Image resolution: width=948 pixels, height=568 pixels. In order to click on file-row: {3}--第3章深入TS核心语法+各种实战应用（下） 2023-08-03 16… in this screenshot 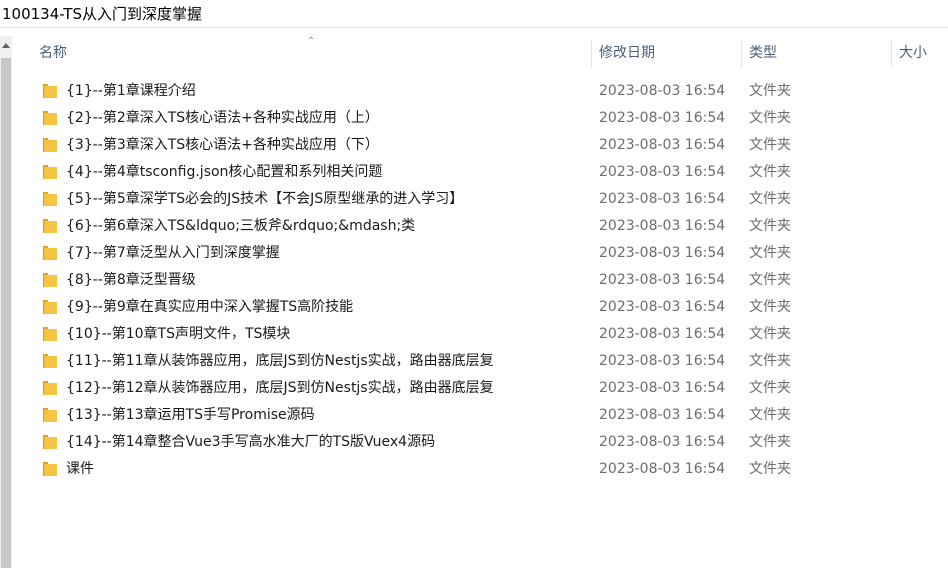, I will do `click(480, 145)`.